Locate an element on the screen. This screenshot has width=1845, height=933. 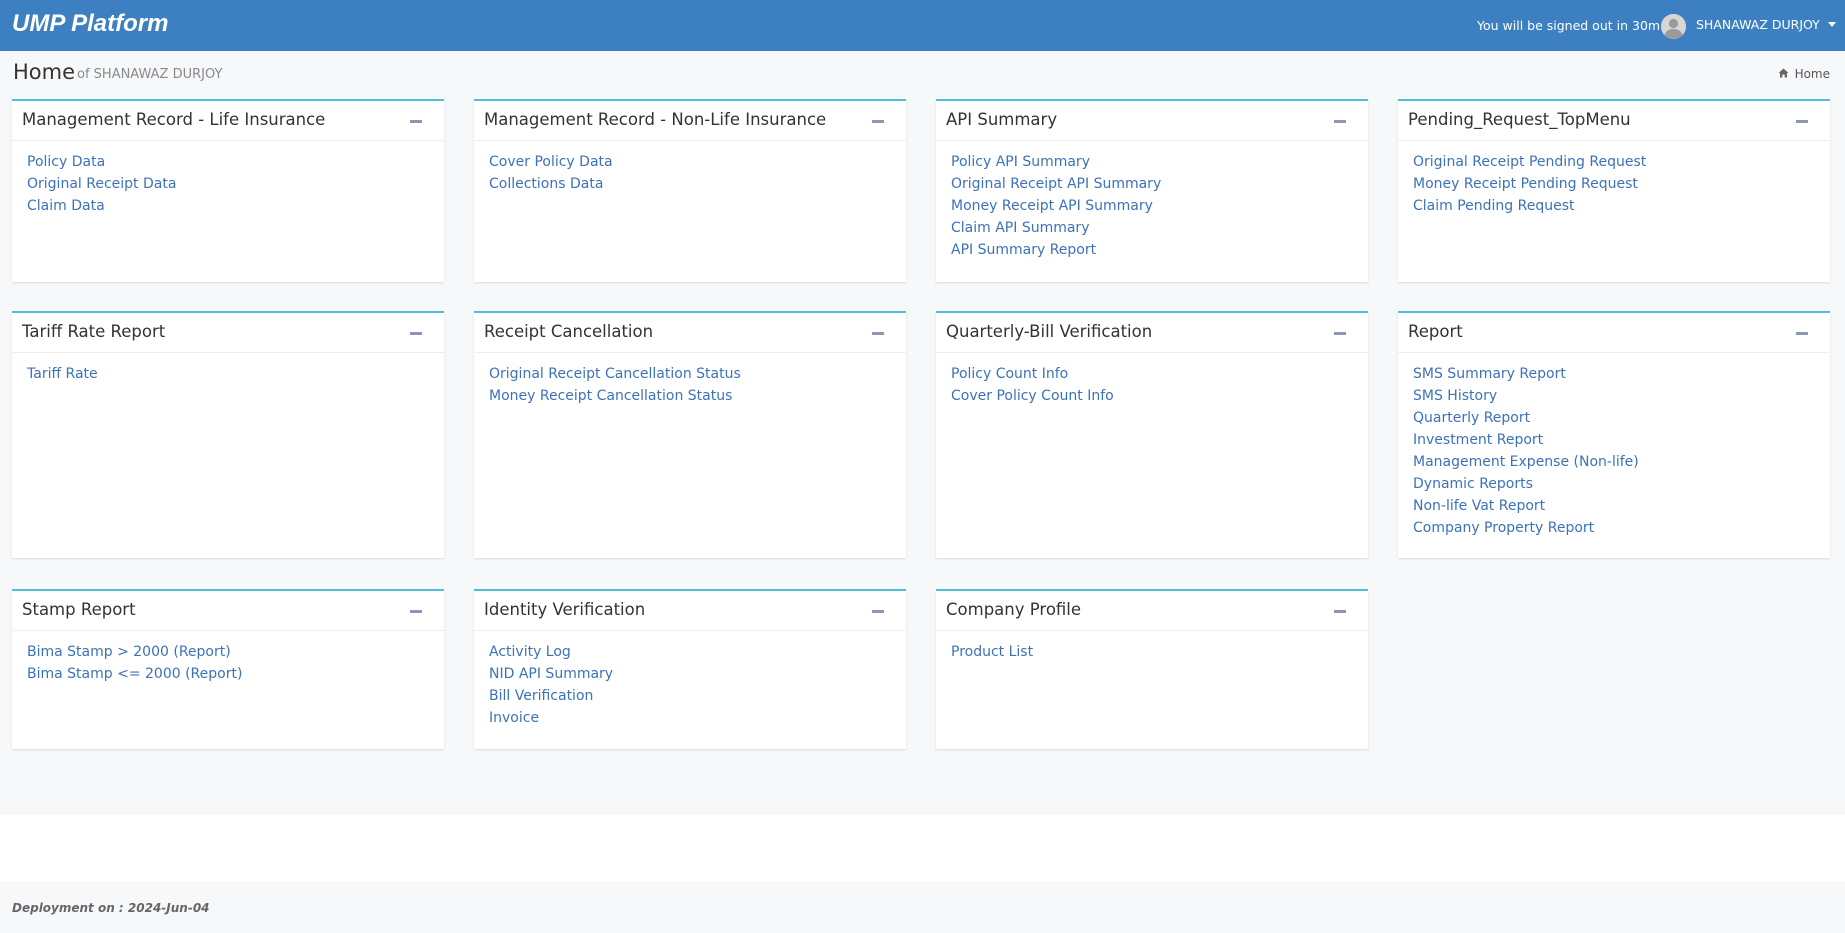
panel-title: Quarterly-Bill Verification is located at coordinates (1049, 331).